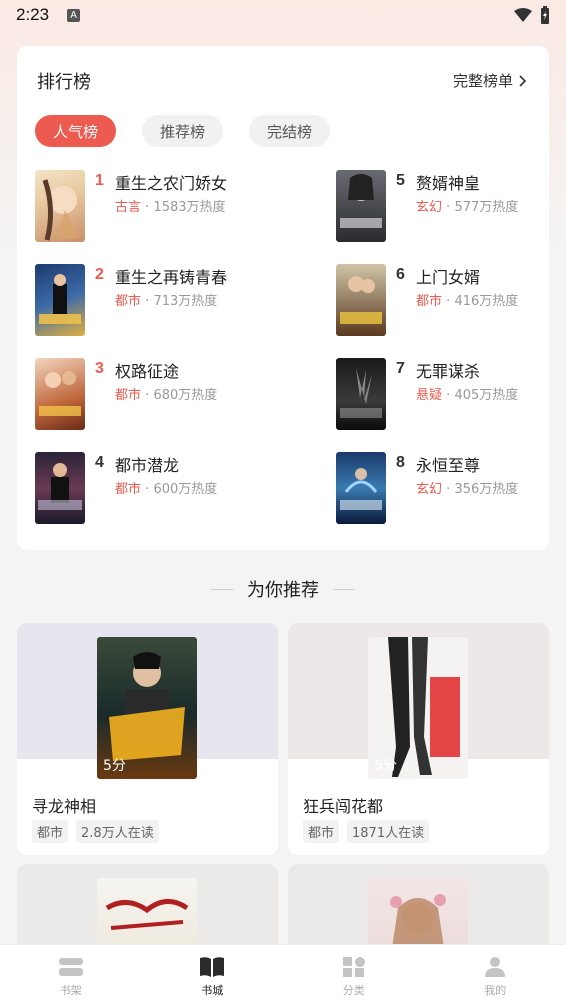  What do you see at coordinates (99, 368) in the screenshot?
I see `rank-number: 3` at bounding box center [99, 368].